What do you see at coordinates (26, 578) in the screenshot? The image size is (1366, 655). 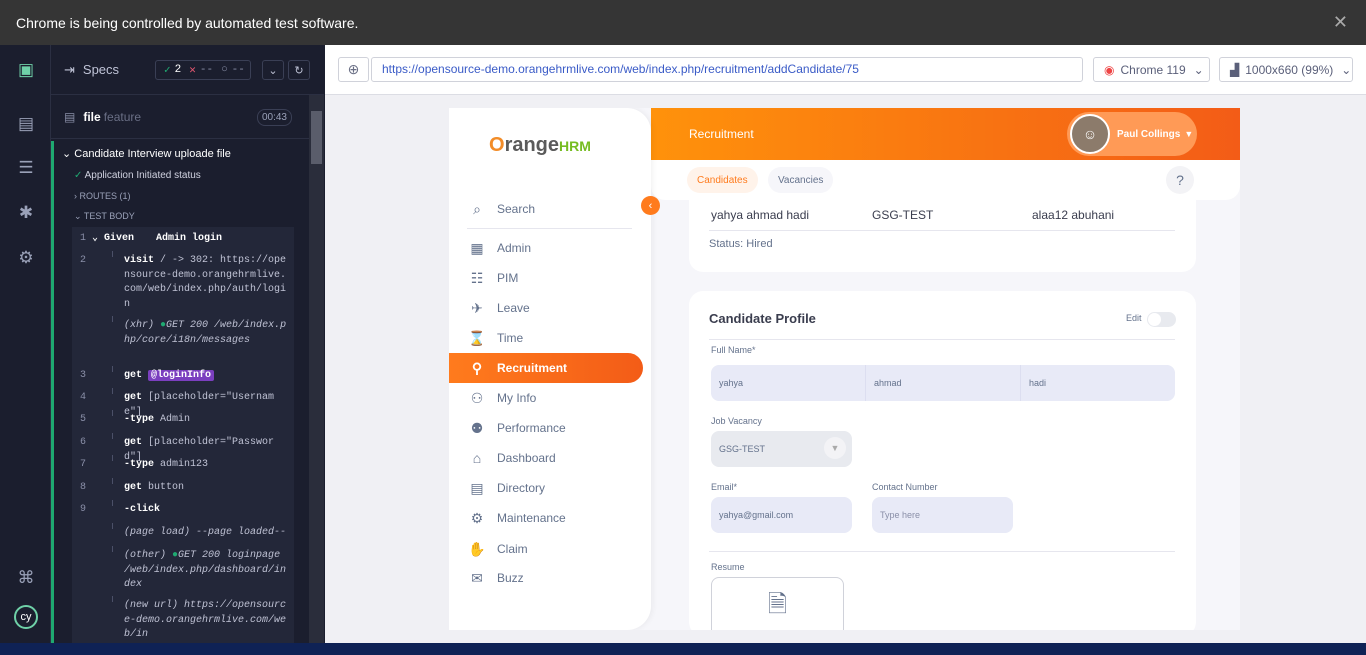 I see `keyboard-shortcuts-icon: ⌘` at bounding box center [26, 578].